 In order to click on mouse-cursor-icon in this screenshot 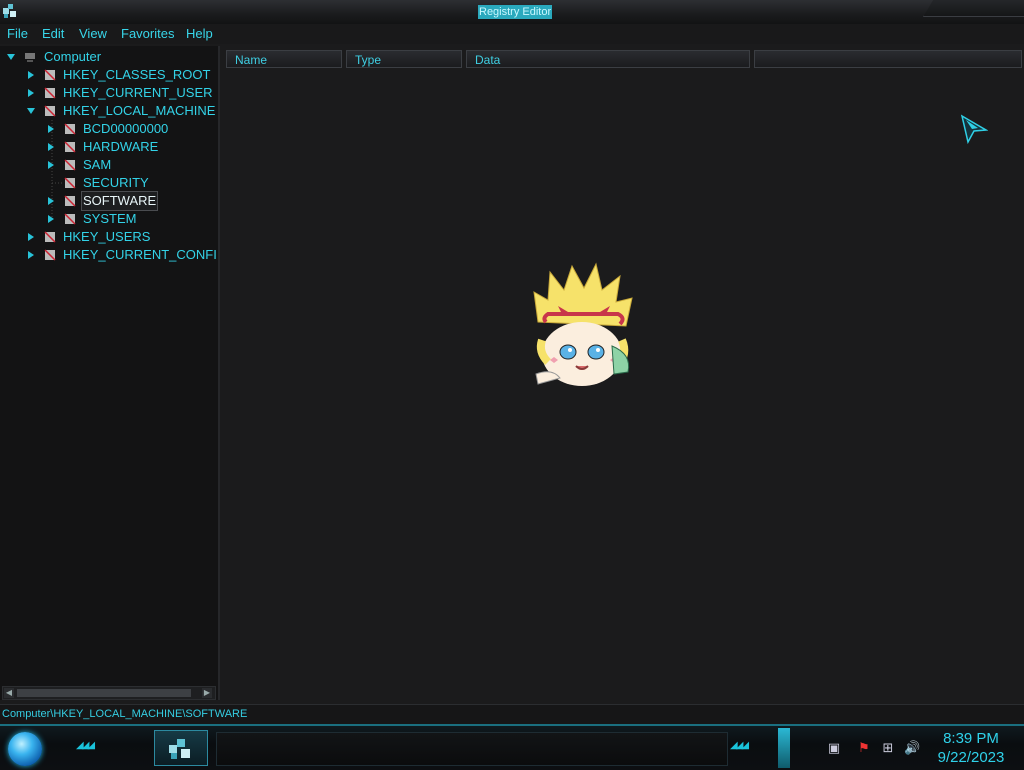, I will do `click(974, 129)`.